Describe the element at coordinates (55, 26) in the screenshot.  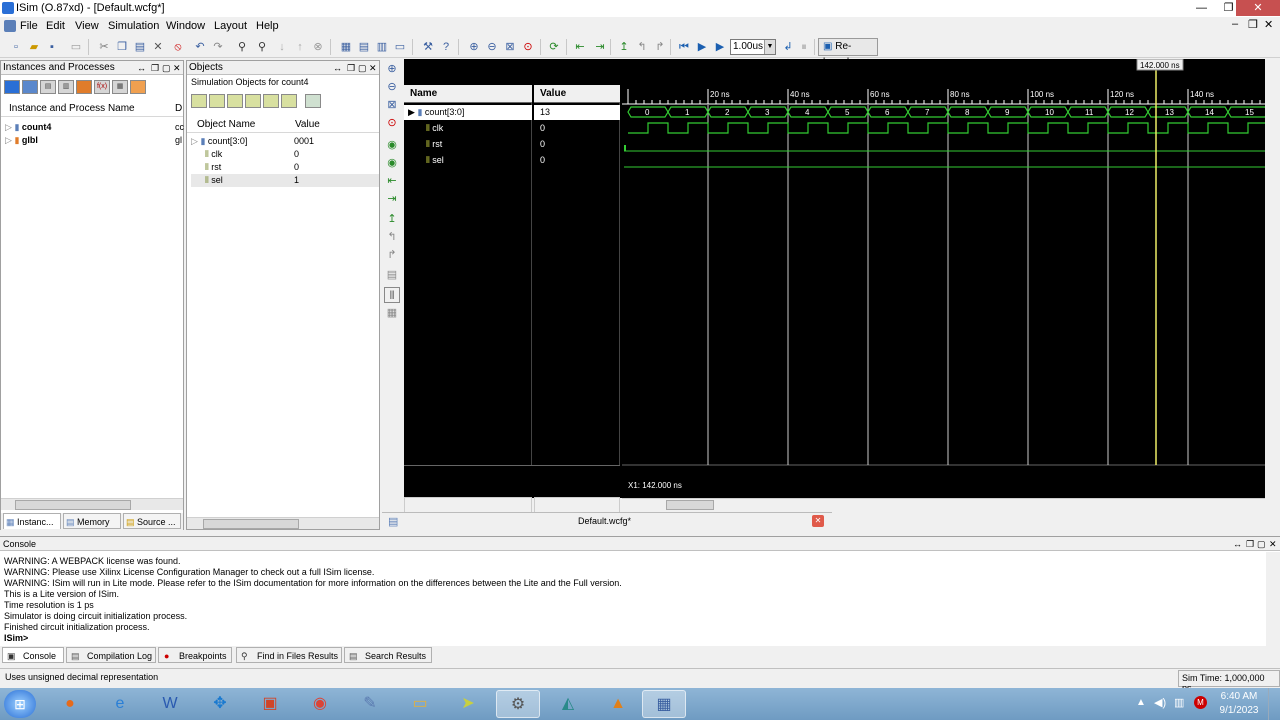
I see `menu-edit: Edit` at that location.